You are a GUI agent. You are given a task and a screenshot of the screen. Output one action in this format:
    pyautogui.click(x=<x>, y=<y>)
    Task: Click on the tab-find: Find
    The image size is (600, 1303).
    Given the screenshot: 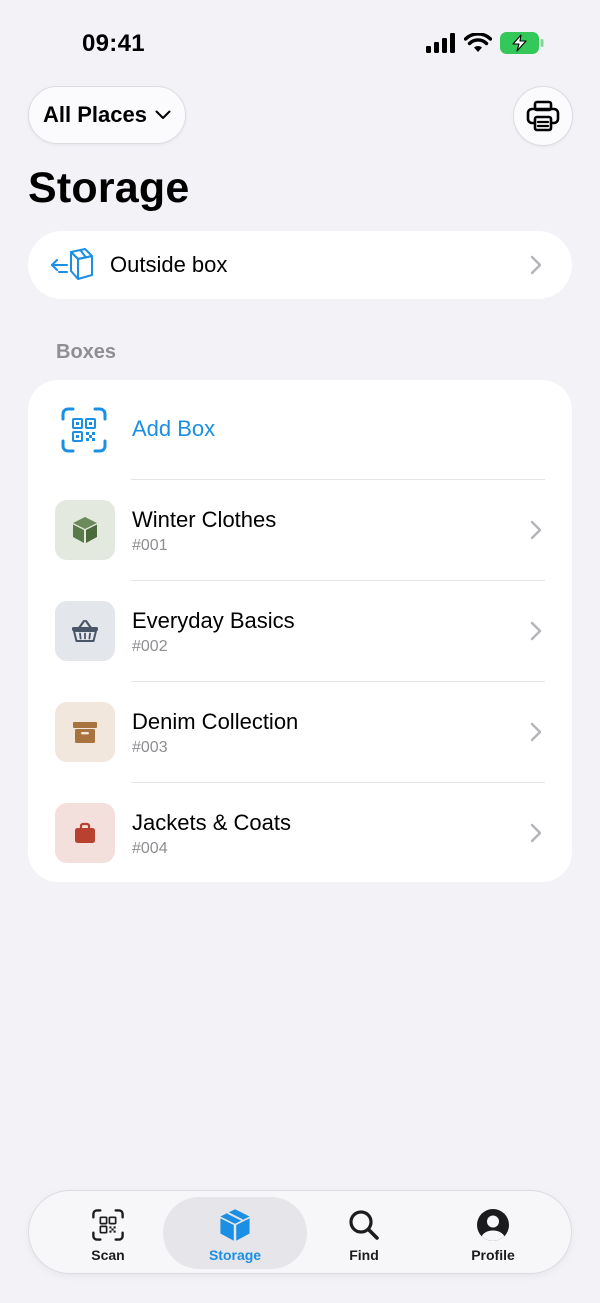 What is the action you would take?
    pyautogui.click(x=364, y=1233)
    